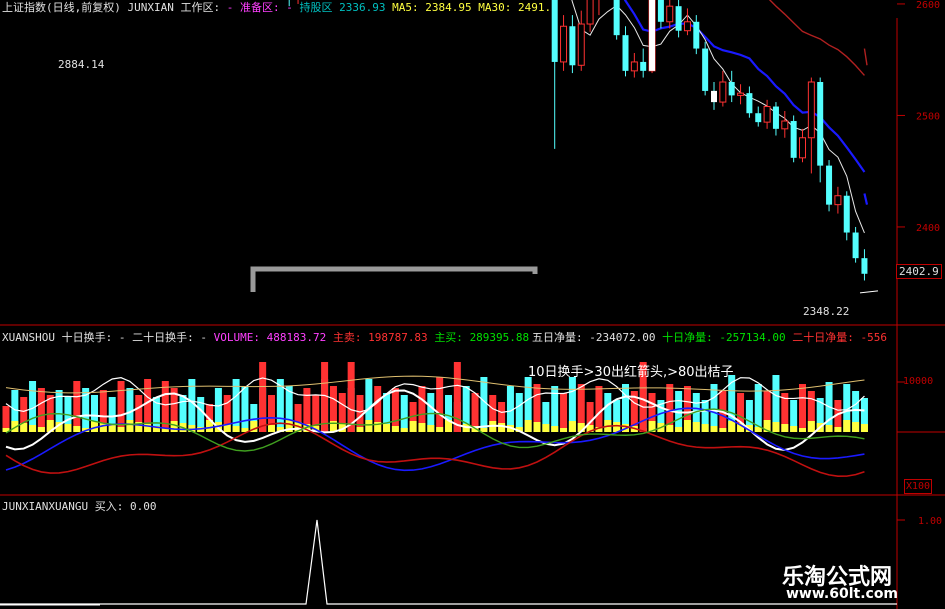 Image resolution: width=945 pixels, height=609 pixels. I want to click on indicator-panel-header: JUNXIANXUANGU 买入: 0.00, so click(79, 506).